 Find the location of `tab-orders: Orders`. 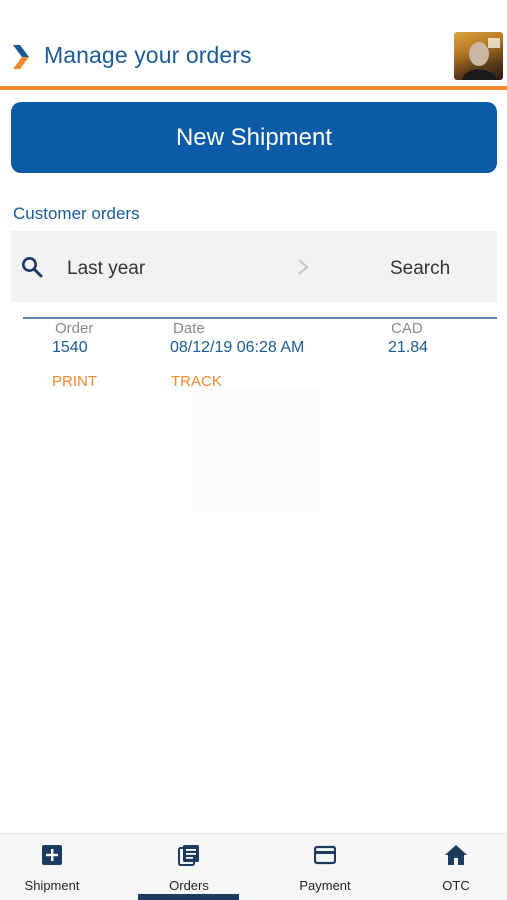

tab-orders: Orders is located at coordinates (189, 867).